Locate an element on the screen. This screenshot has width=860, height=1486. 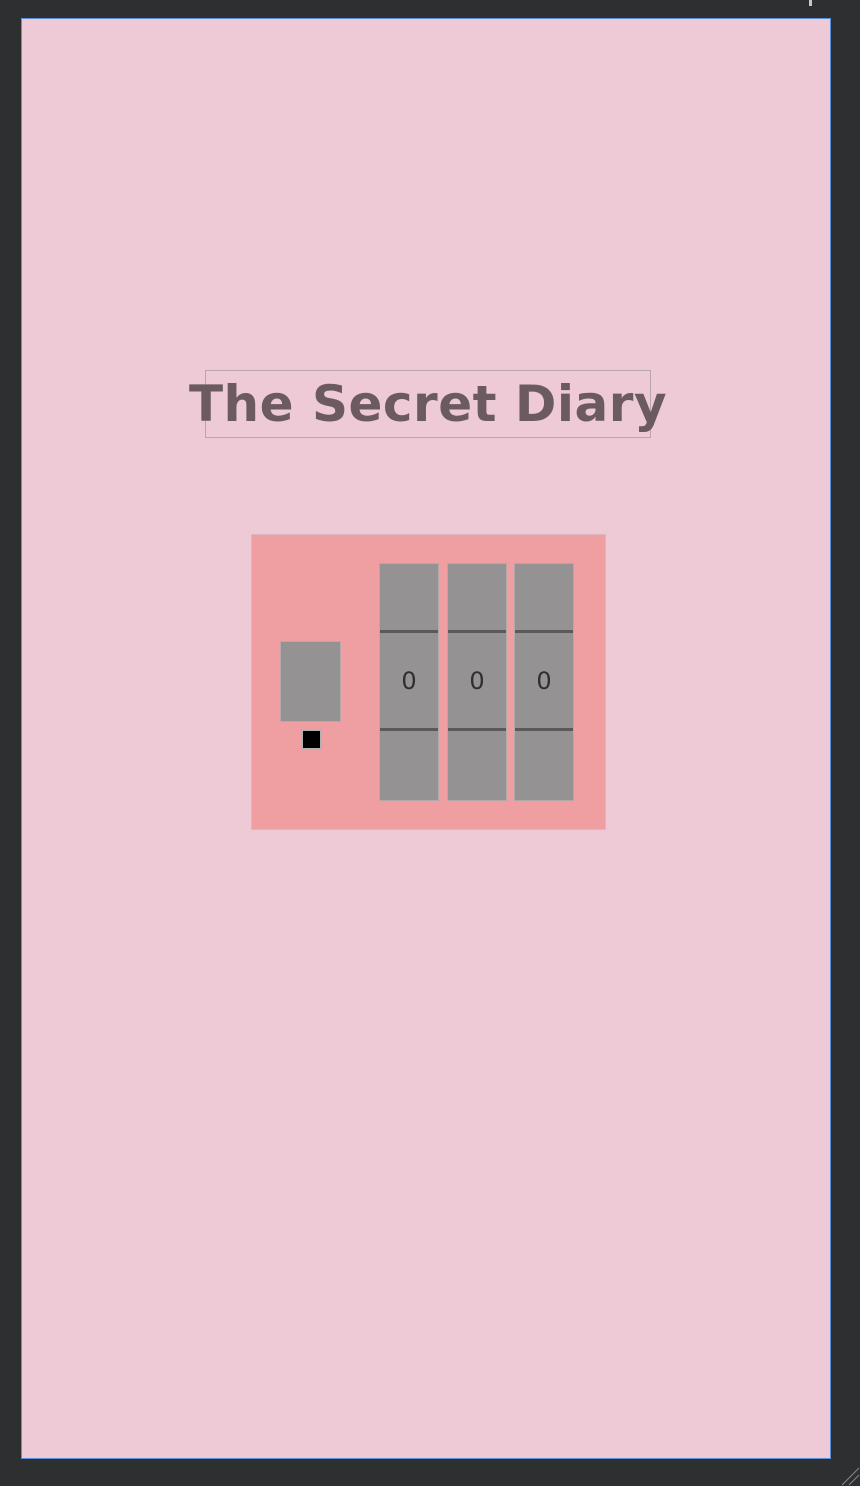
app-title: The Secret Diary is located at coordinates (428, 404).